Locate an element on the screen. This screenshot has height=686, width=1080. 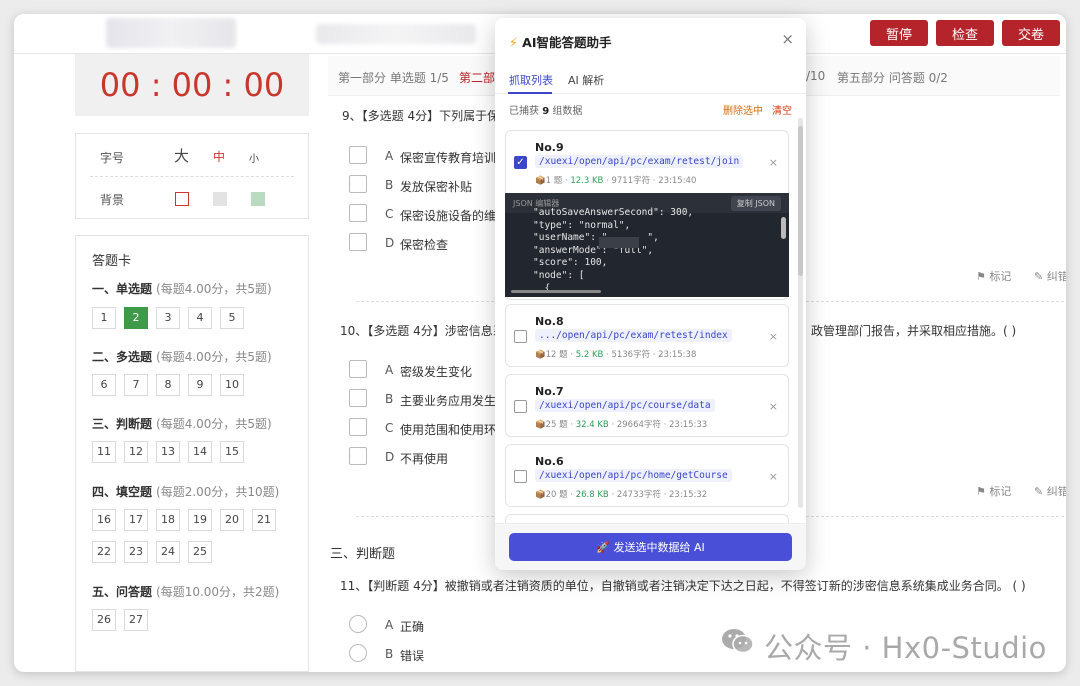
tab-ai-analysis: AI 解析 is located at coordinates (586, 80).